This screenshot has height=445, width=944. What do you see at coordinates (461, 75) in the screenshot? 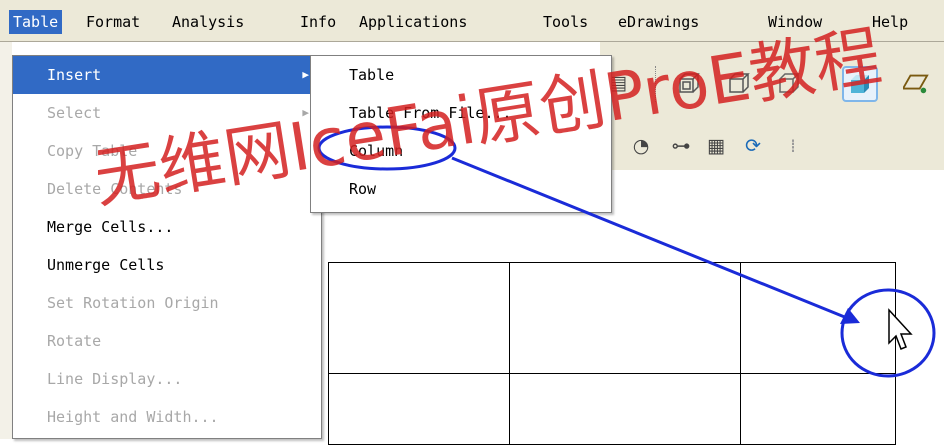
I see `submenu-item-table: Table` at bounding box center [461, 75].